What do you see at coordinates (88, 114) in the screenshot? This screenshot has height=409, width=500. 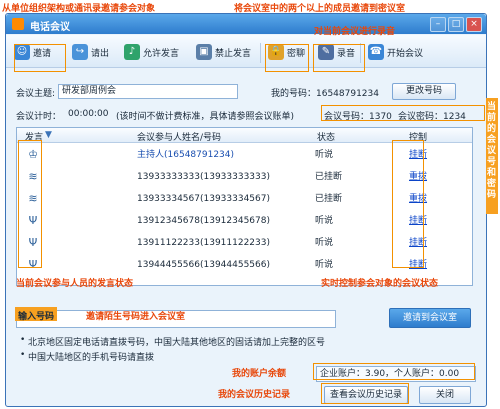 I see `timer-value: 00:00:00` at bounding box center [88, 114].